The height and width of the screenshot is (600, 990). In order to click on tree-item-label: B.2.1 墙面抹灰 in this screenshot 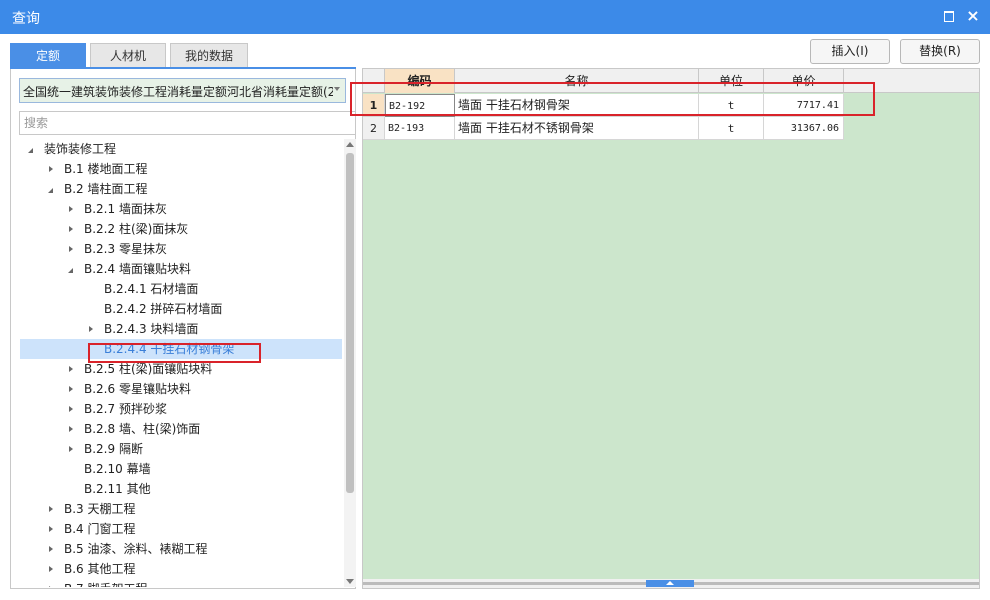, I will do `click(125, 209)`.